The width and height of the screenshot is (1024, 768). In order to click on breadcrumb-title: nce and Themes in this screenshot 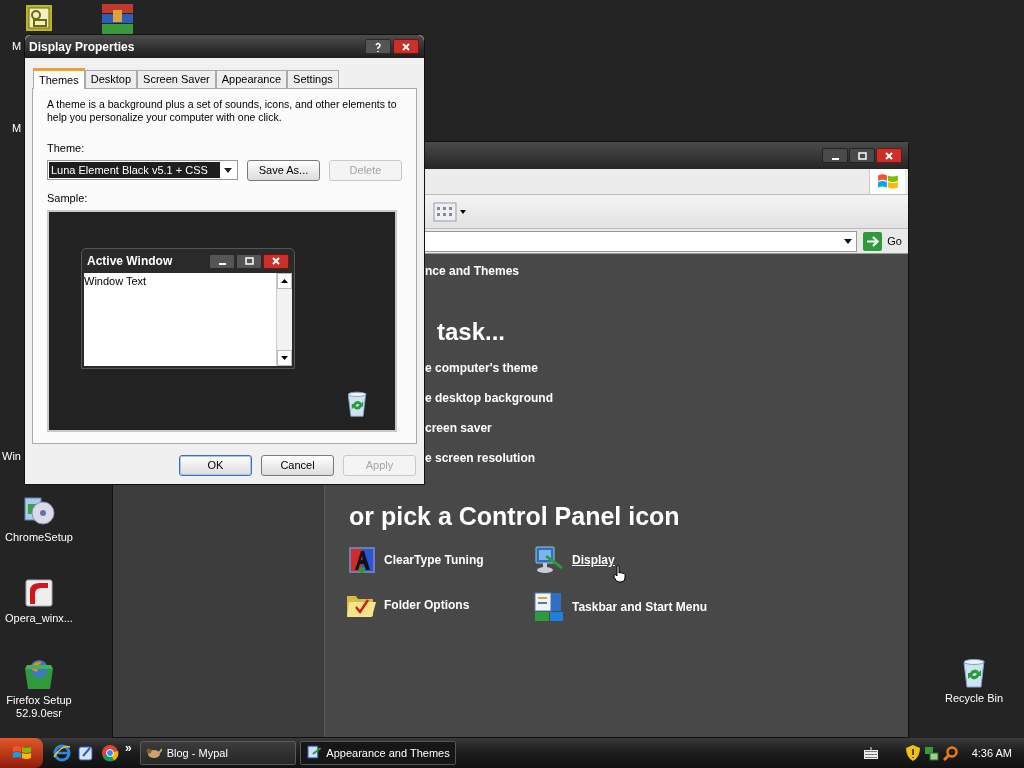, I will do `click(472, 271)`.